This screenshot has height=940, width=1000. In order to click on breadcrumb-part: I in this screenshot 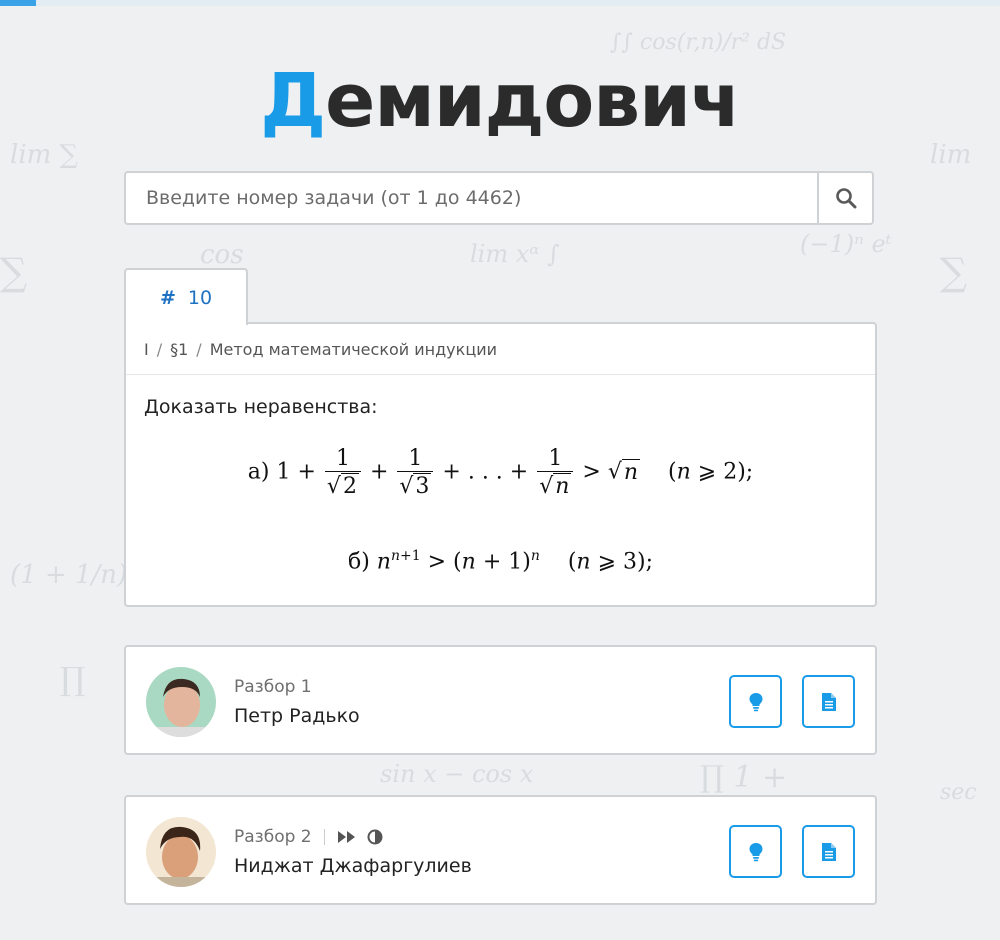, I will do `click(146, 349)`.